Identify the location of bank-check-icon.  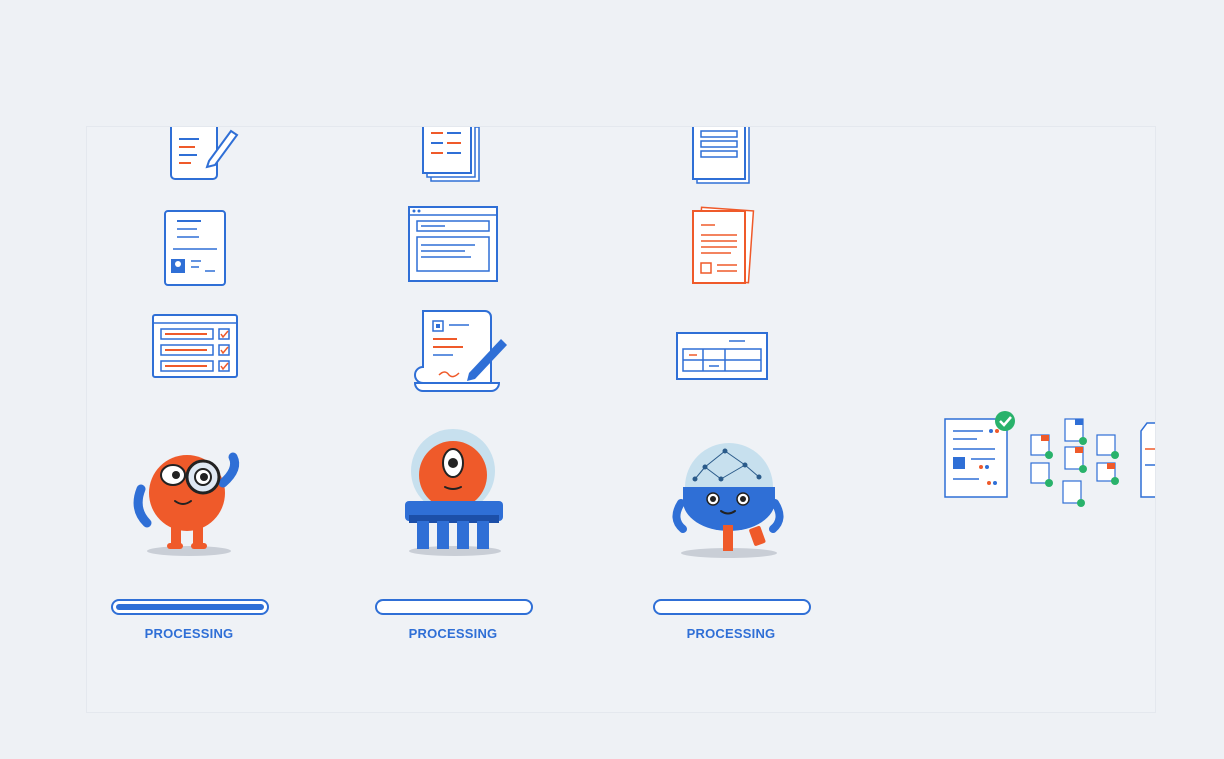
(722, 356).